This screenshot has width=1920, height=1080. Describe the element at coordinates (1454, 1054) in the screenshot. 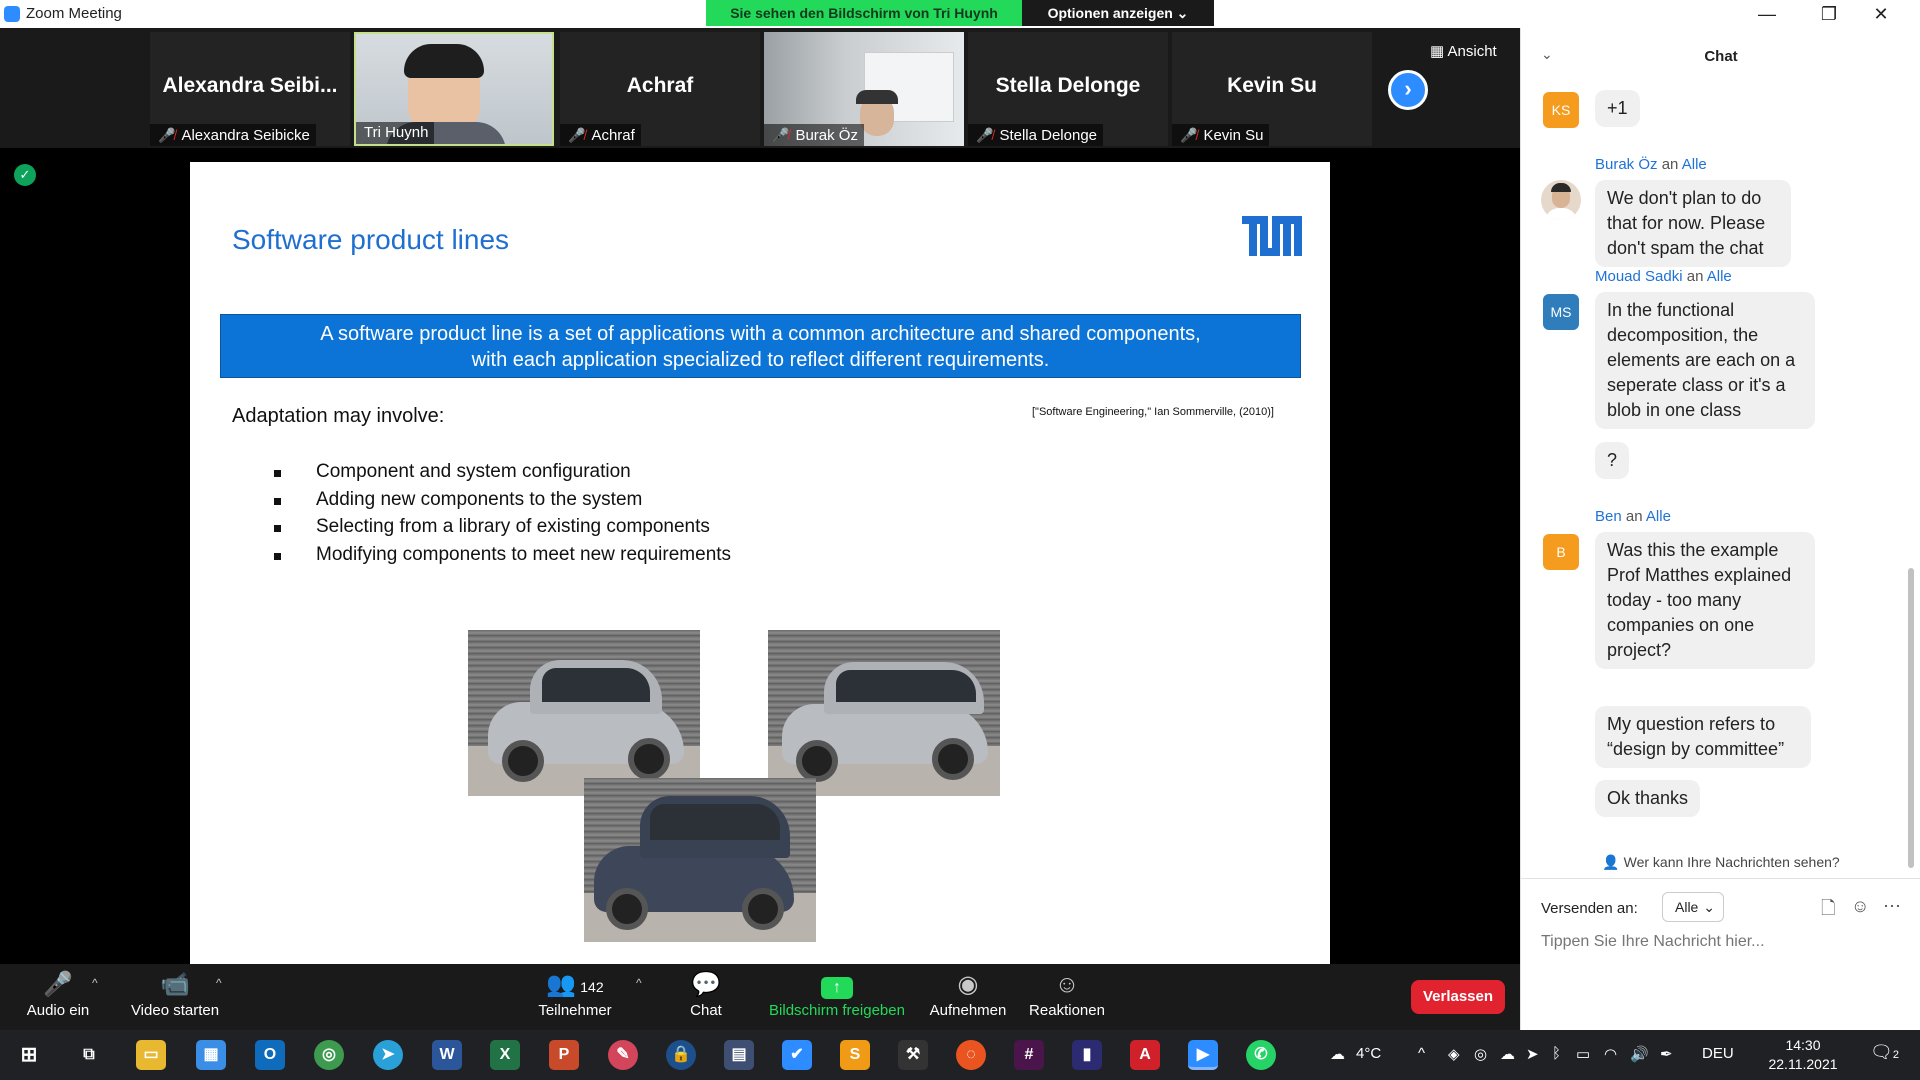

I see `discord-tray-icon: ◈` at that location.